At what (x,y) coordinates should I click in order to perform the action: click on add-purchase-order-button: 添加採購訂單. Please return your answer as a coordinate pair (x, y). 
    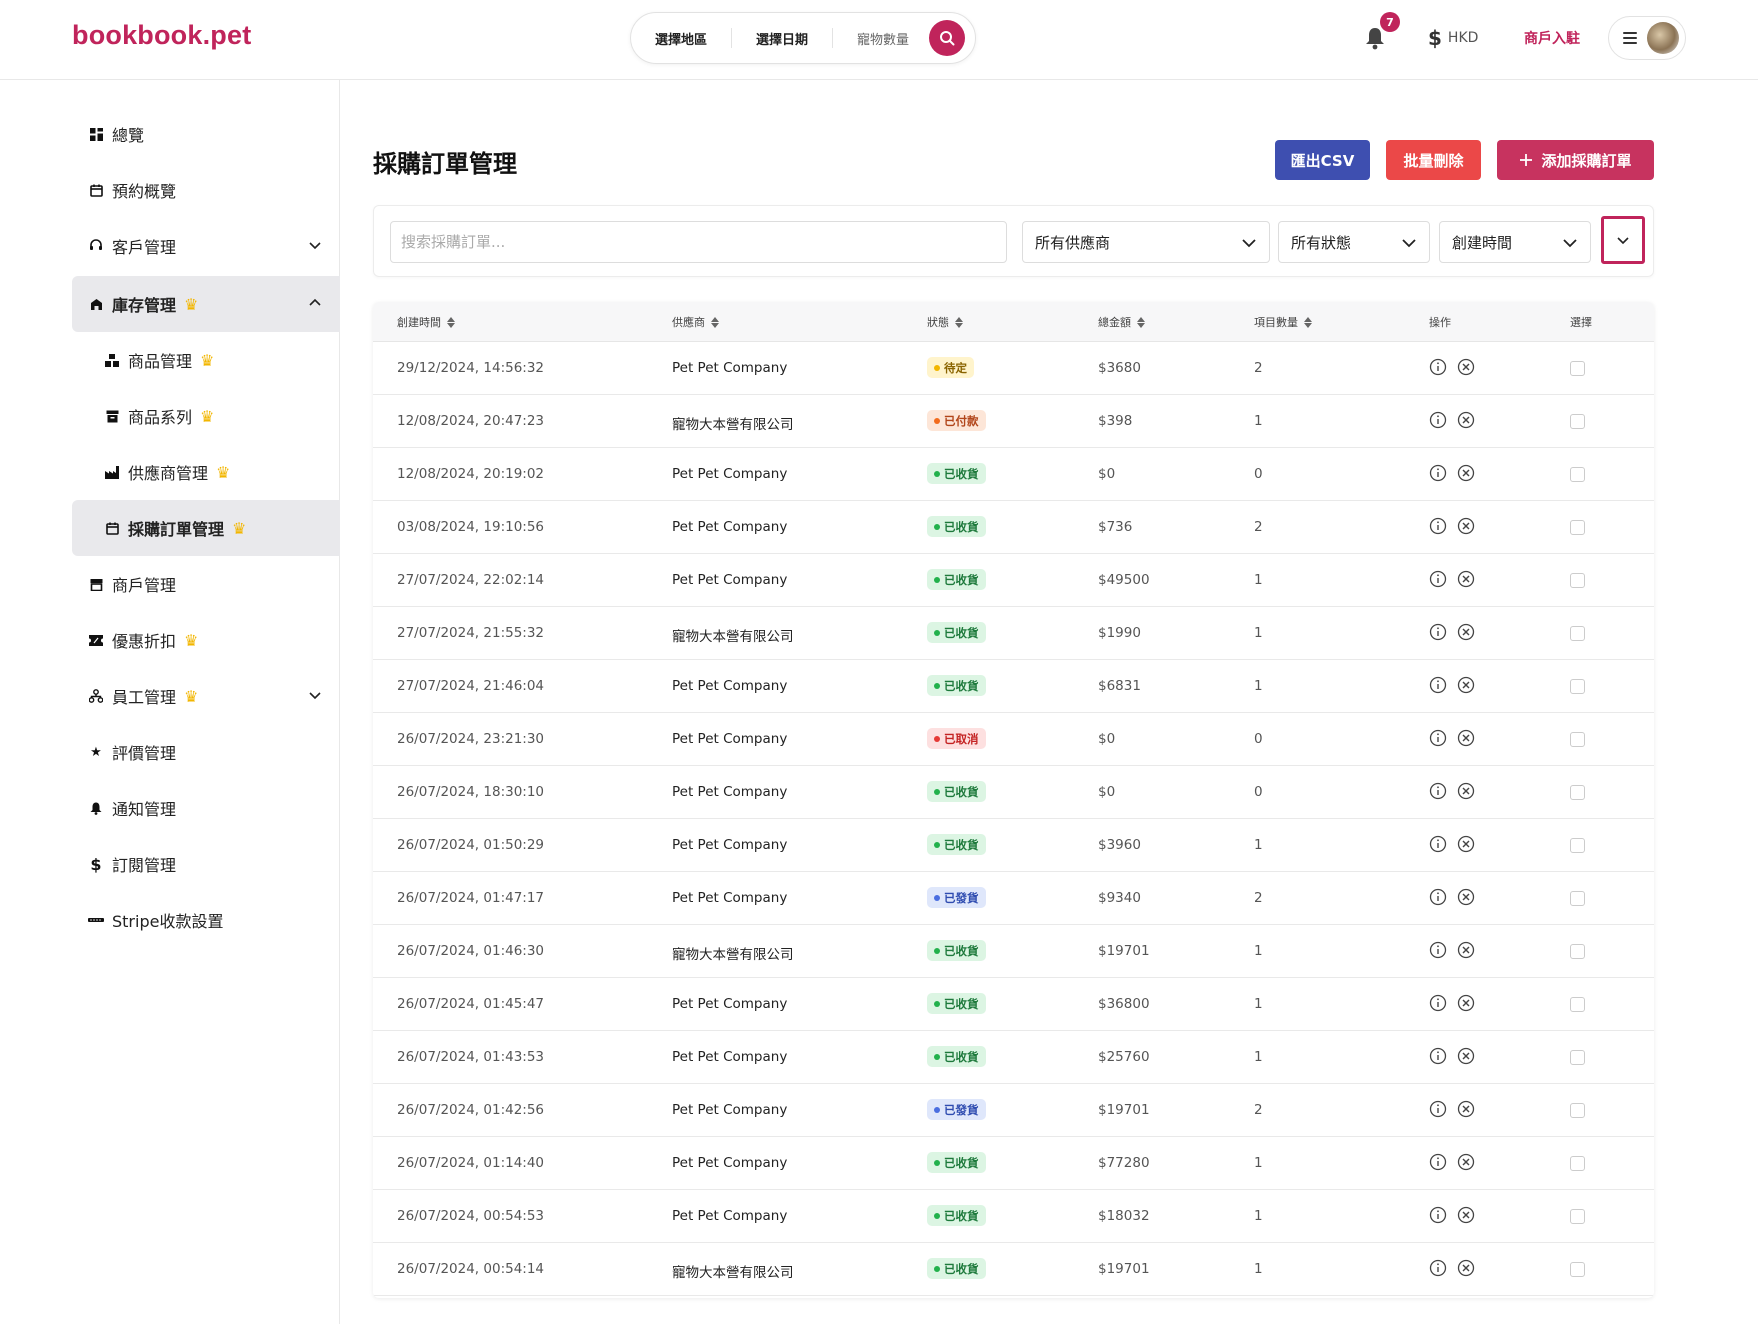
    Looking at the image, I should click on (1575, 160).